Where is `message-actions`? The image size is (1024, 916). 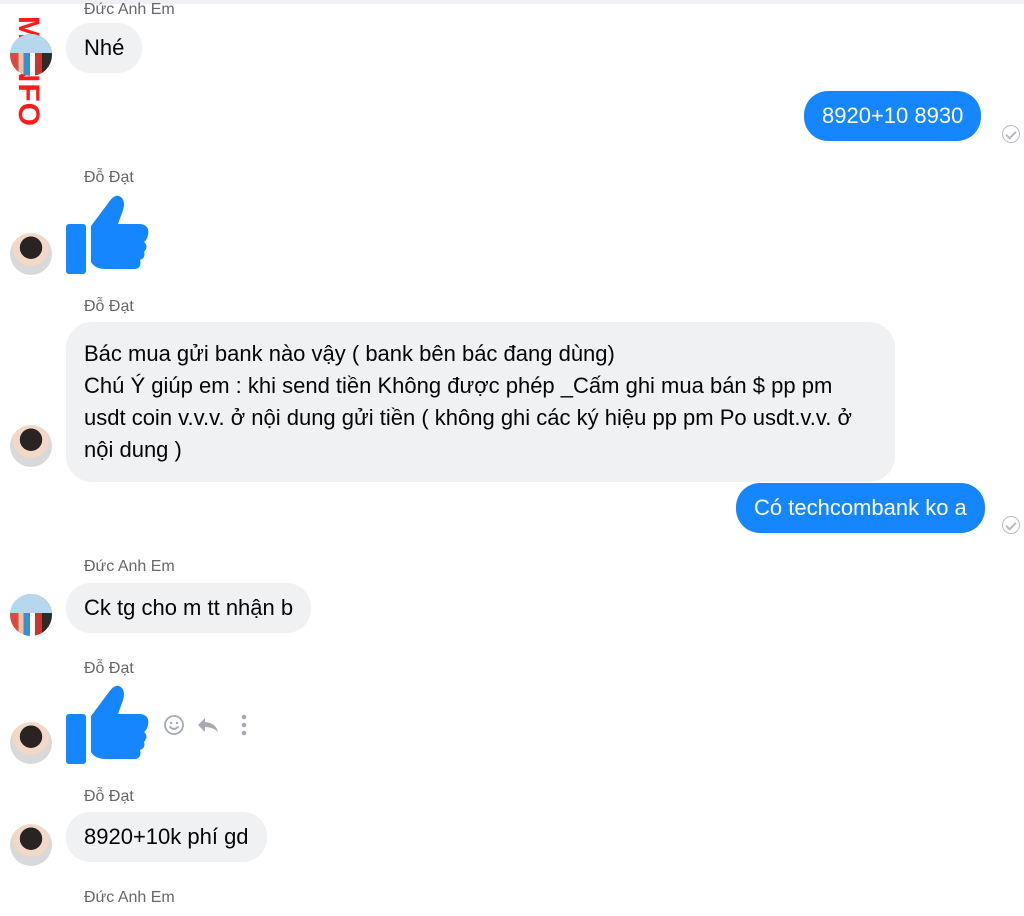
message-actions is located at coordinates (211, 725).